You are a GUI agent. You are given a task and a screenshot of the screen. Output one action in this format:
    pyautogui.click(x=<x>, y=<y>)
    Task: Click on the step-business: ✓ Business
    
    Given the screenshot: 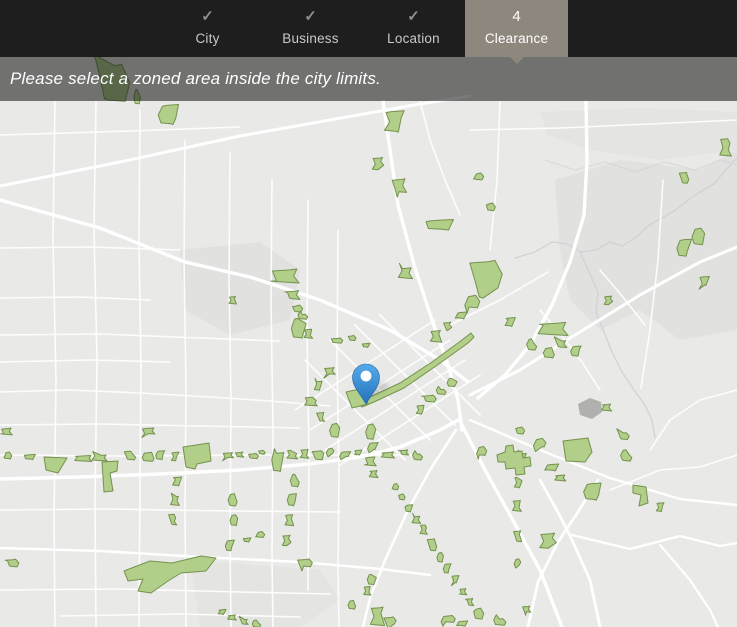 What is the action you would take?
    pyautogui.click(x=310, y=28)
    